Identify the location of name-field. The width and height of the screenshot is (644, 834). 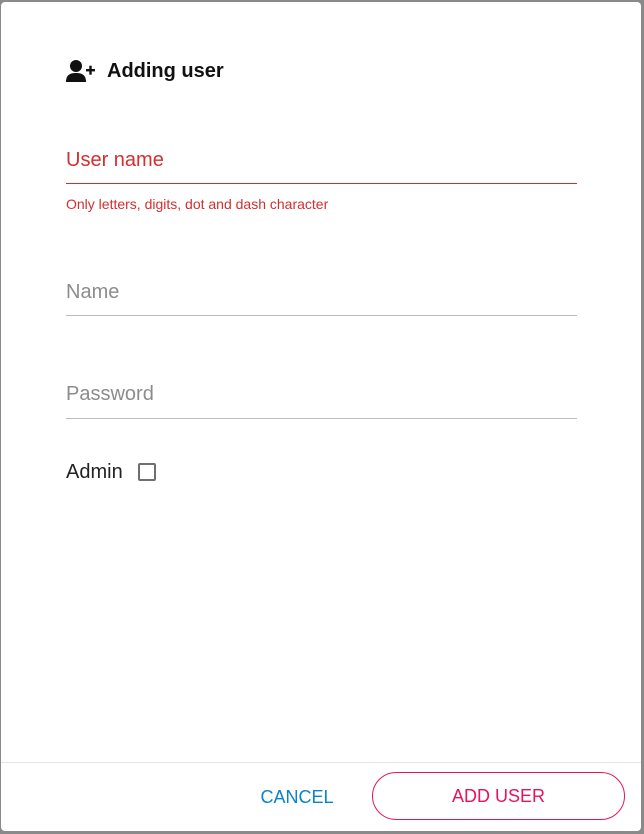
(321, 296).